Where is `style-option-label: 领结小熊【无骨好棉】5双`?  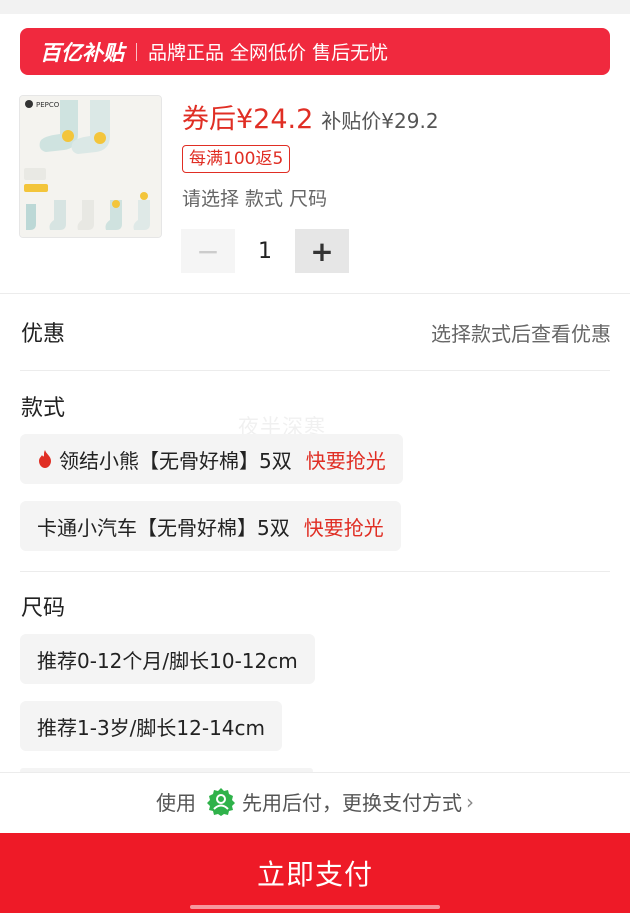
style-option-label: 领结小熊【无骨好棉】5双 is located at coordinates (175, 460).